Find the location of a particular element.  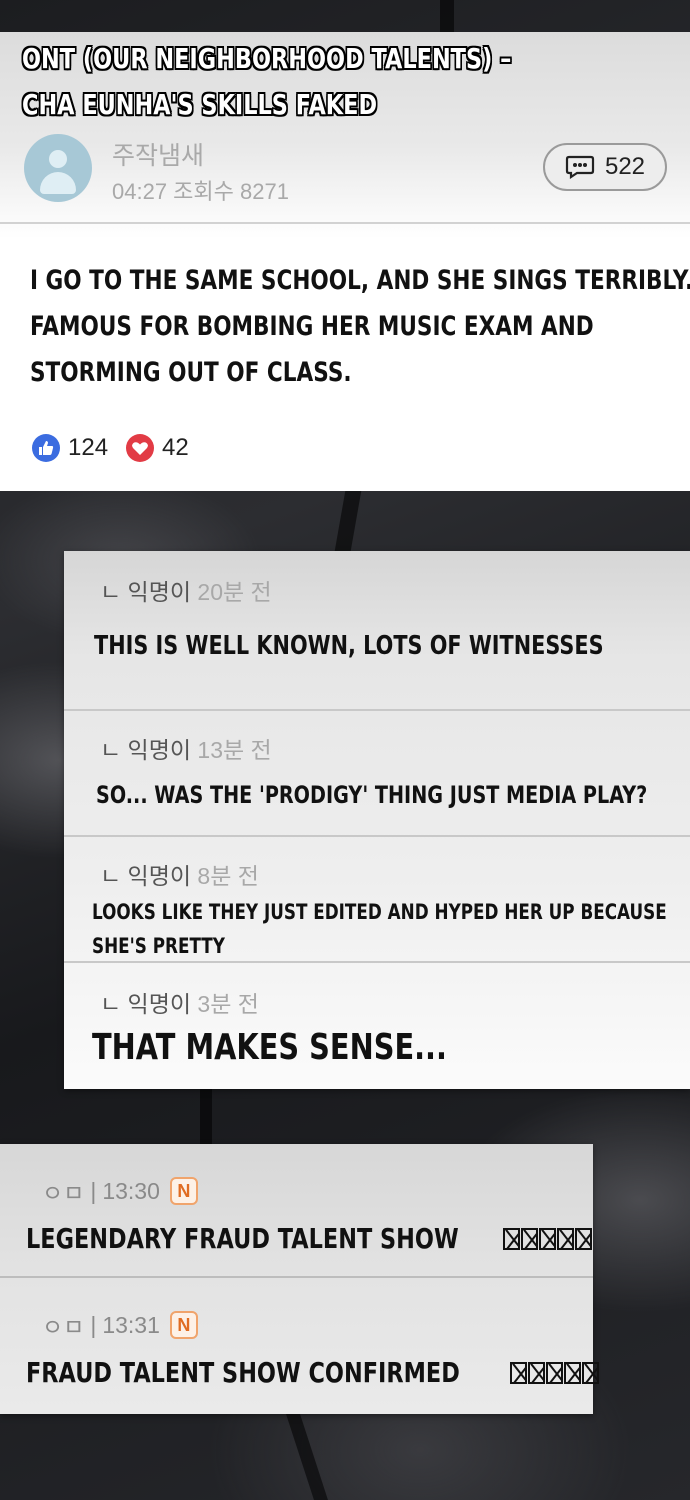

comment-count-button: 522 is located at coordinates (605, 167).